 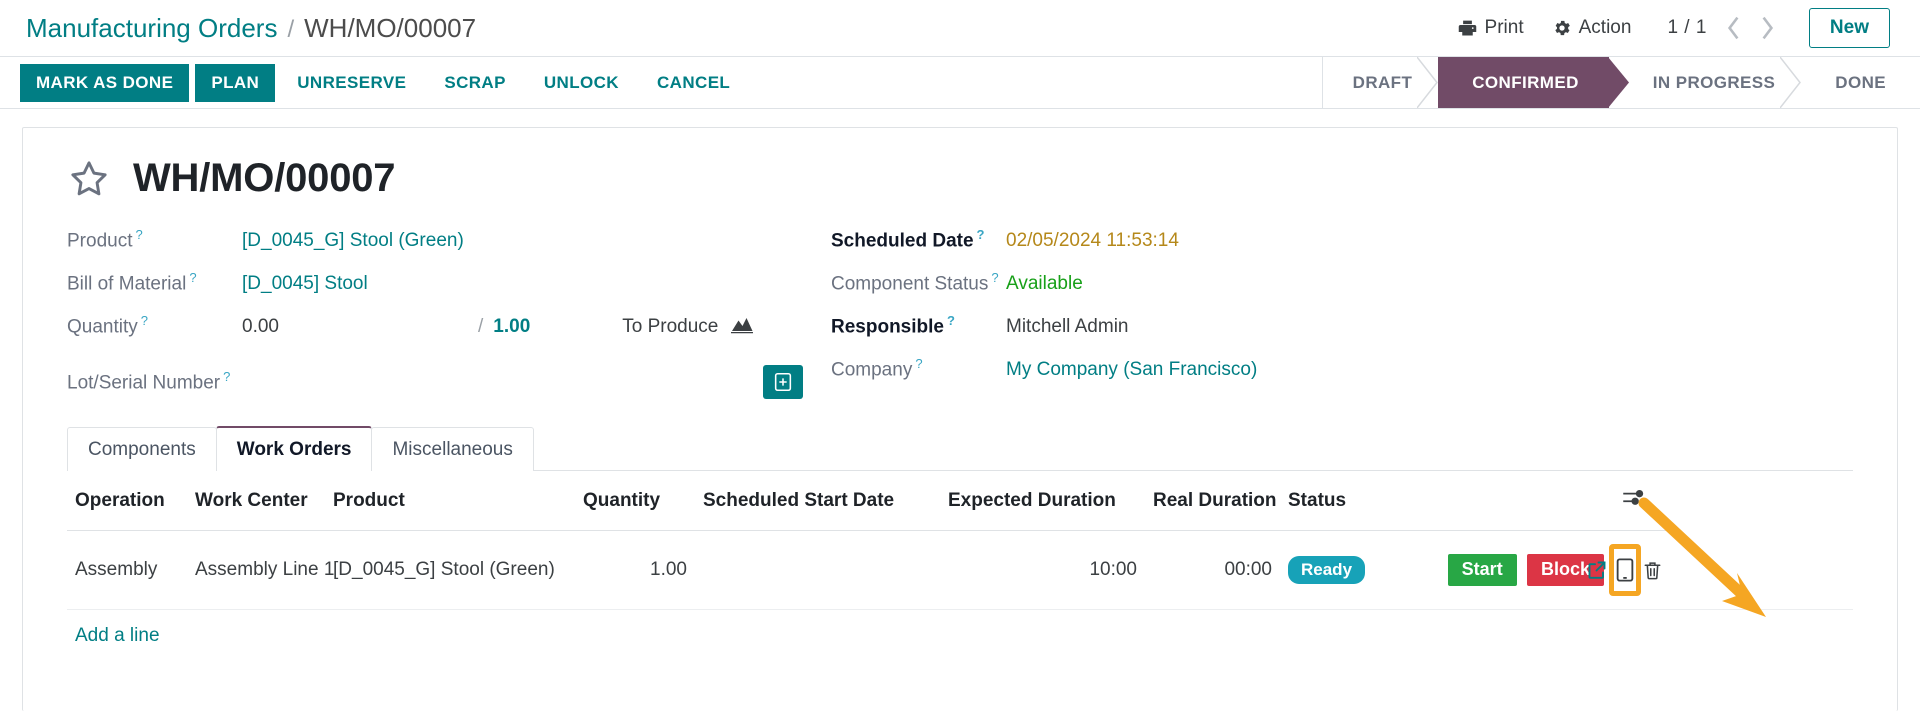 I want to click on topbar-actions: Print Action 1 / 1 New, so click(x=1666, y=28).